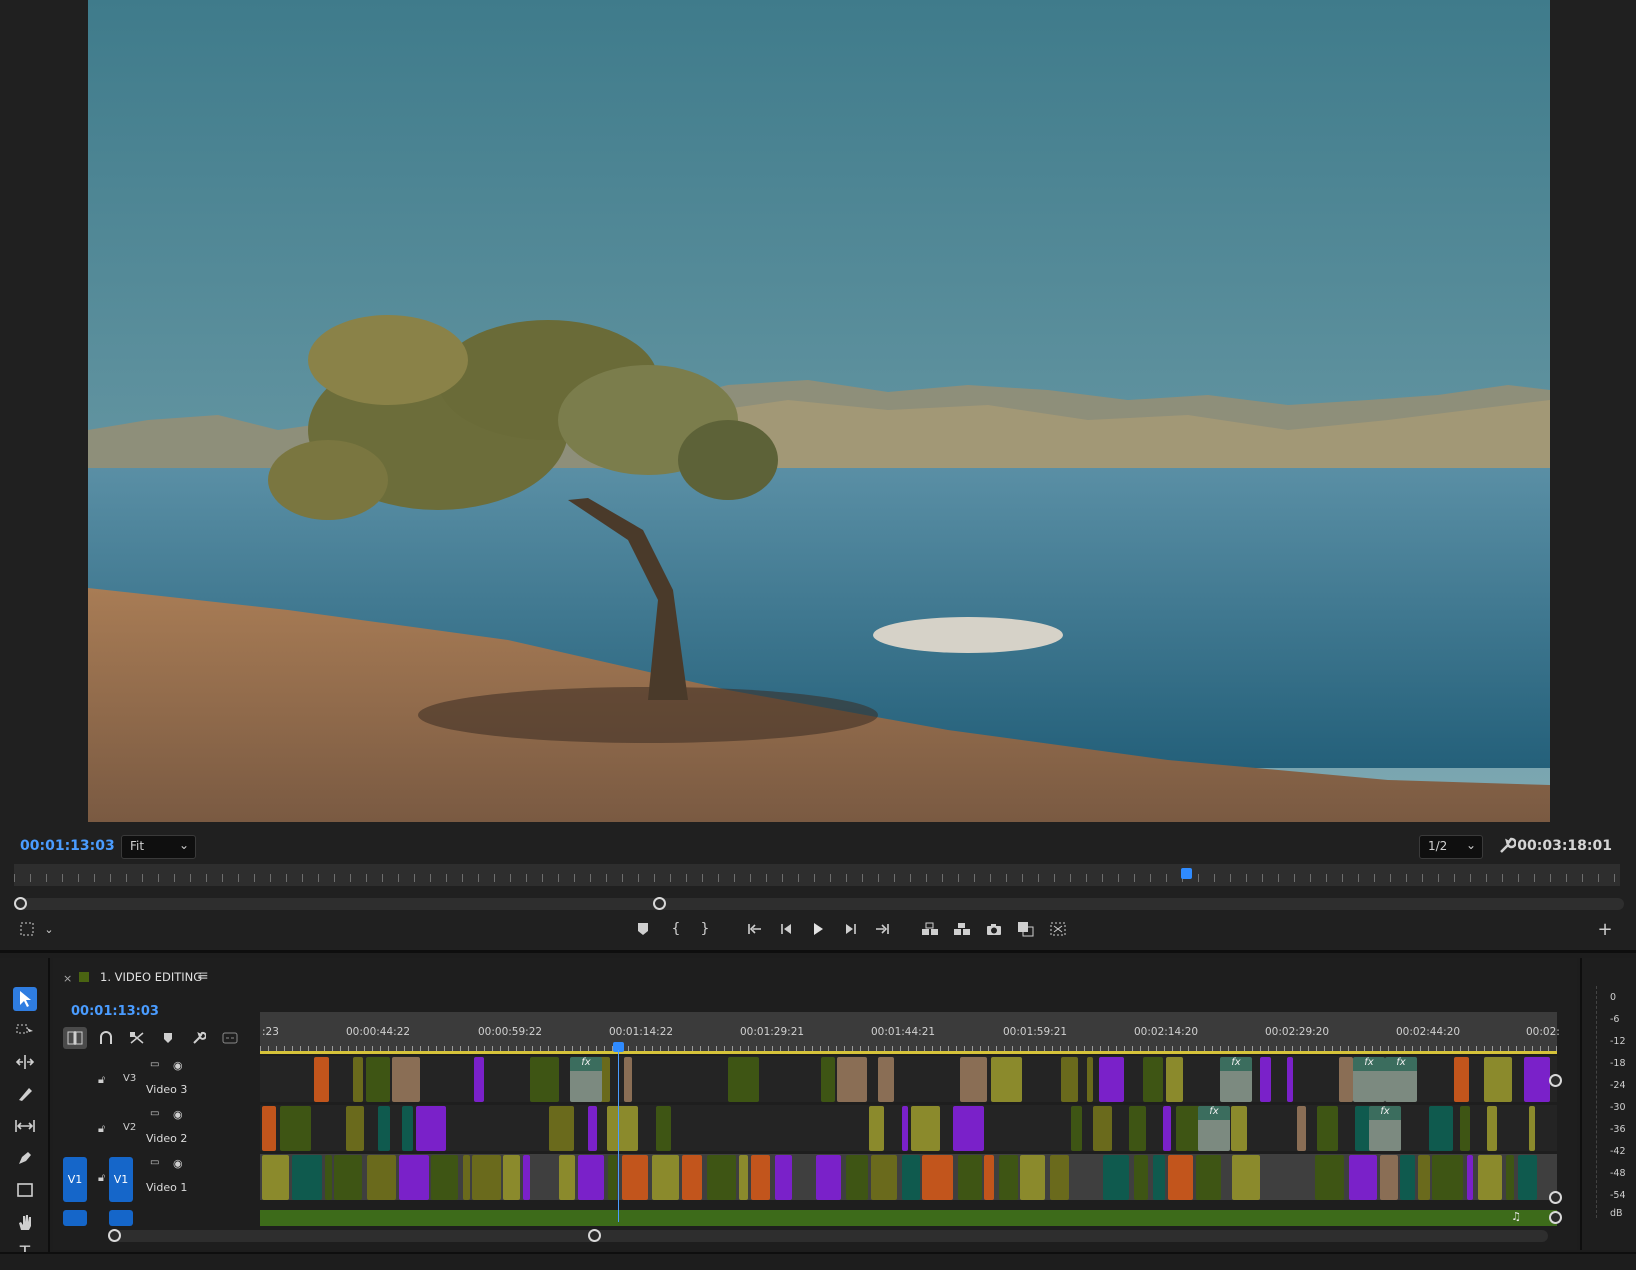  What do you see at coordinates (1451, 847) in the screenshot?
I see `playback-resolution-select: 1/2 ⌄` at bounding box center [1451, 847].